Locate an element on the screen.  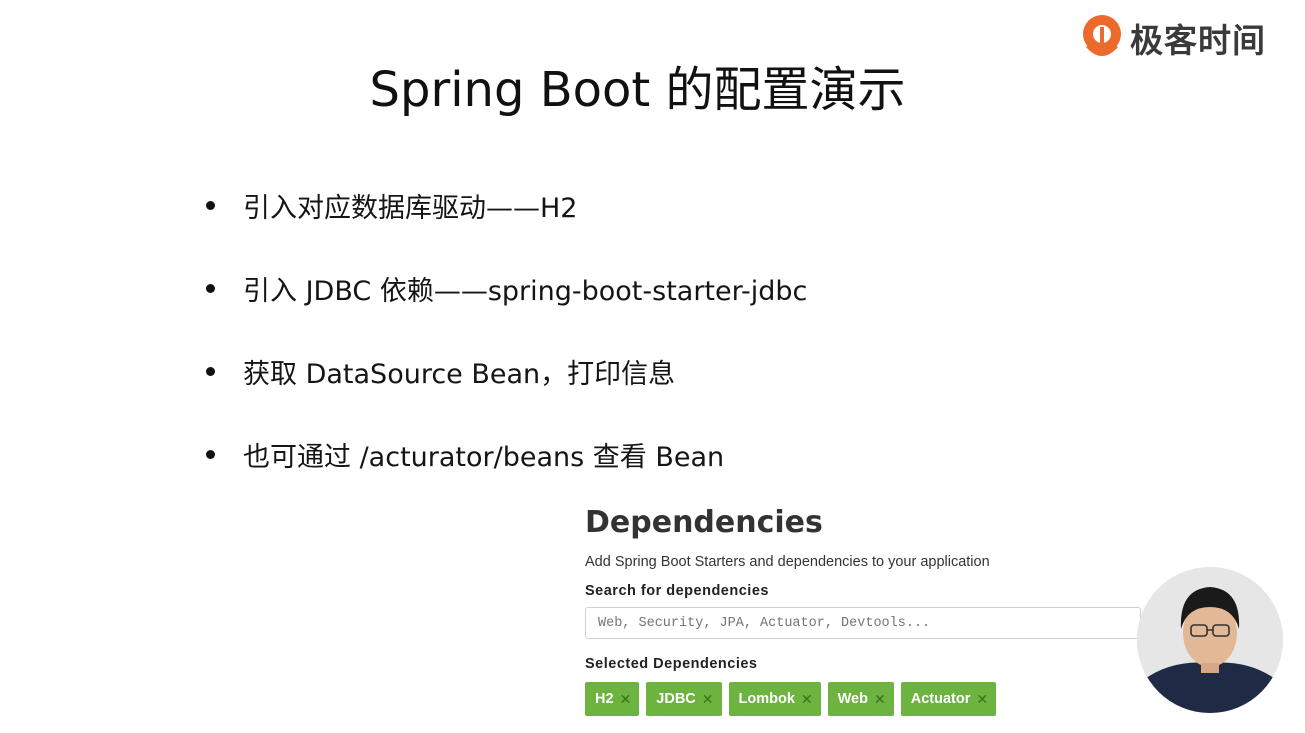
presenter-webcam is located at coordinates (1210, 640).